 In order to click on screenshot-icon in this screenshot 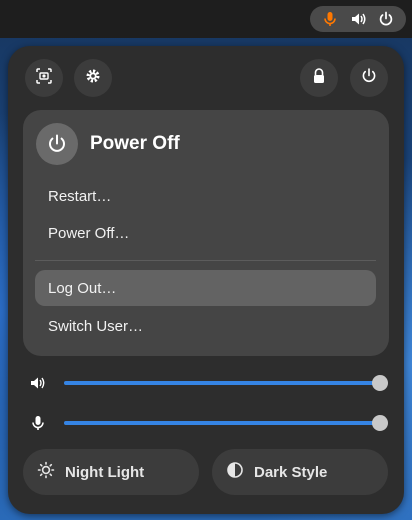, I will do `click(44, 78)`.